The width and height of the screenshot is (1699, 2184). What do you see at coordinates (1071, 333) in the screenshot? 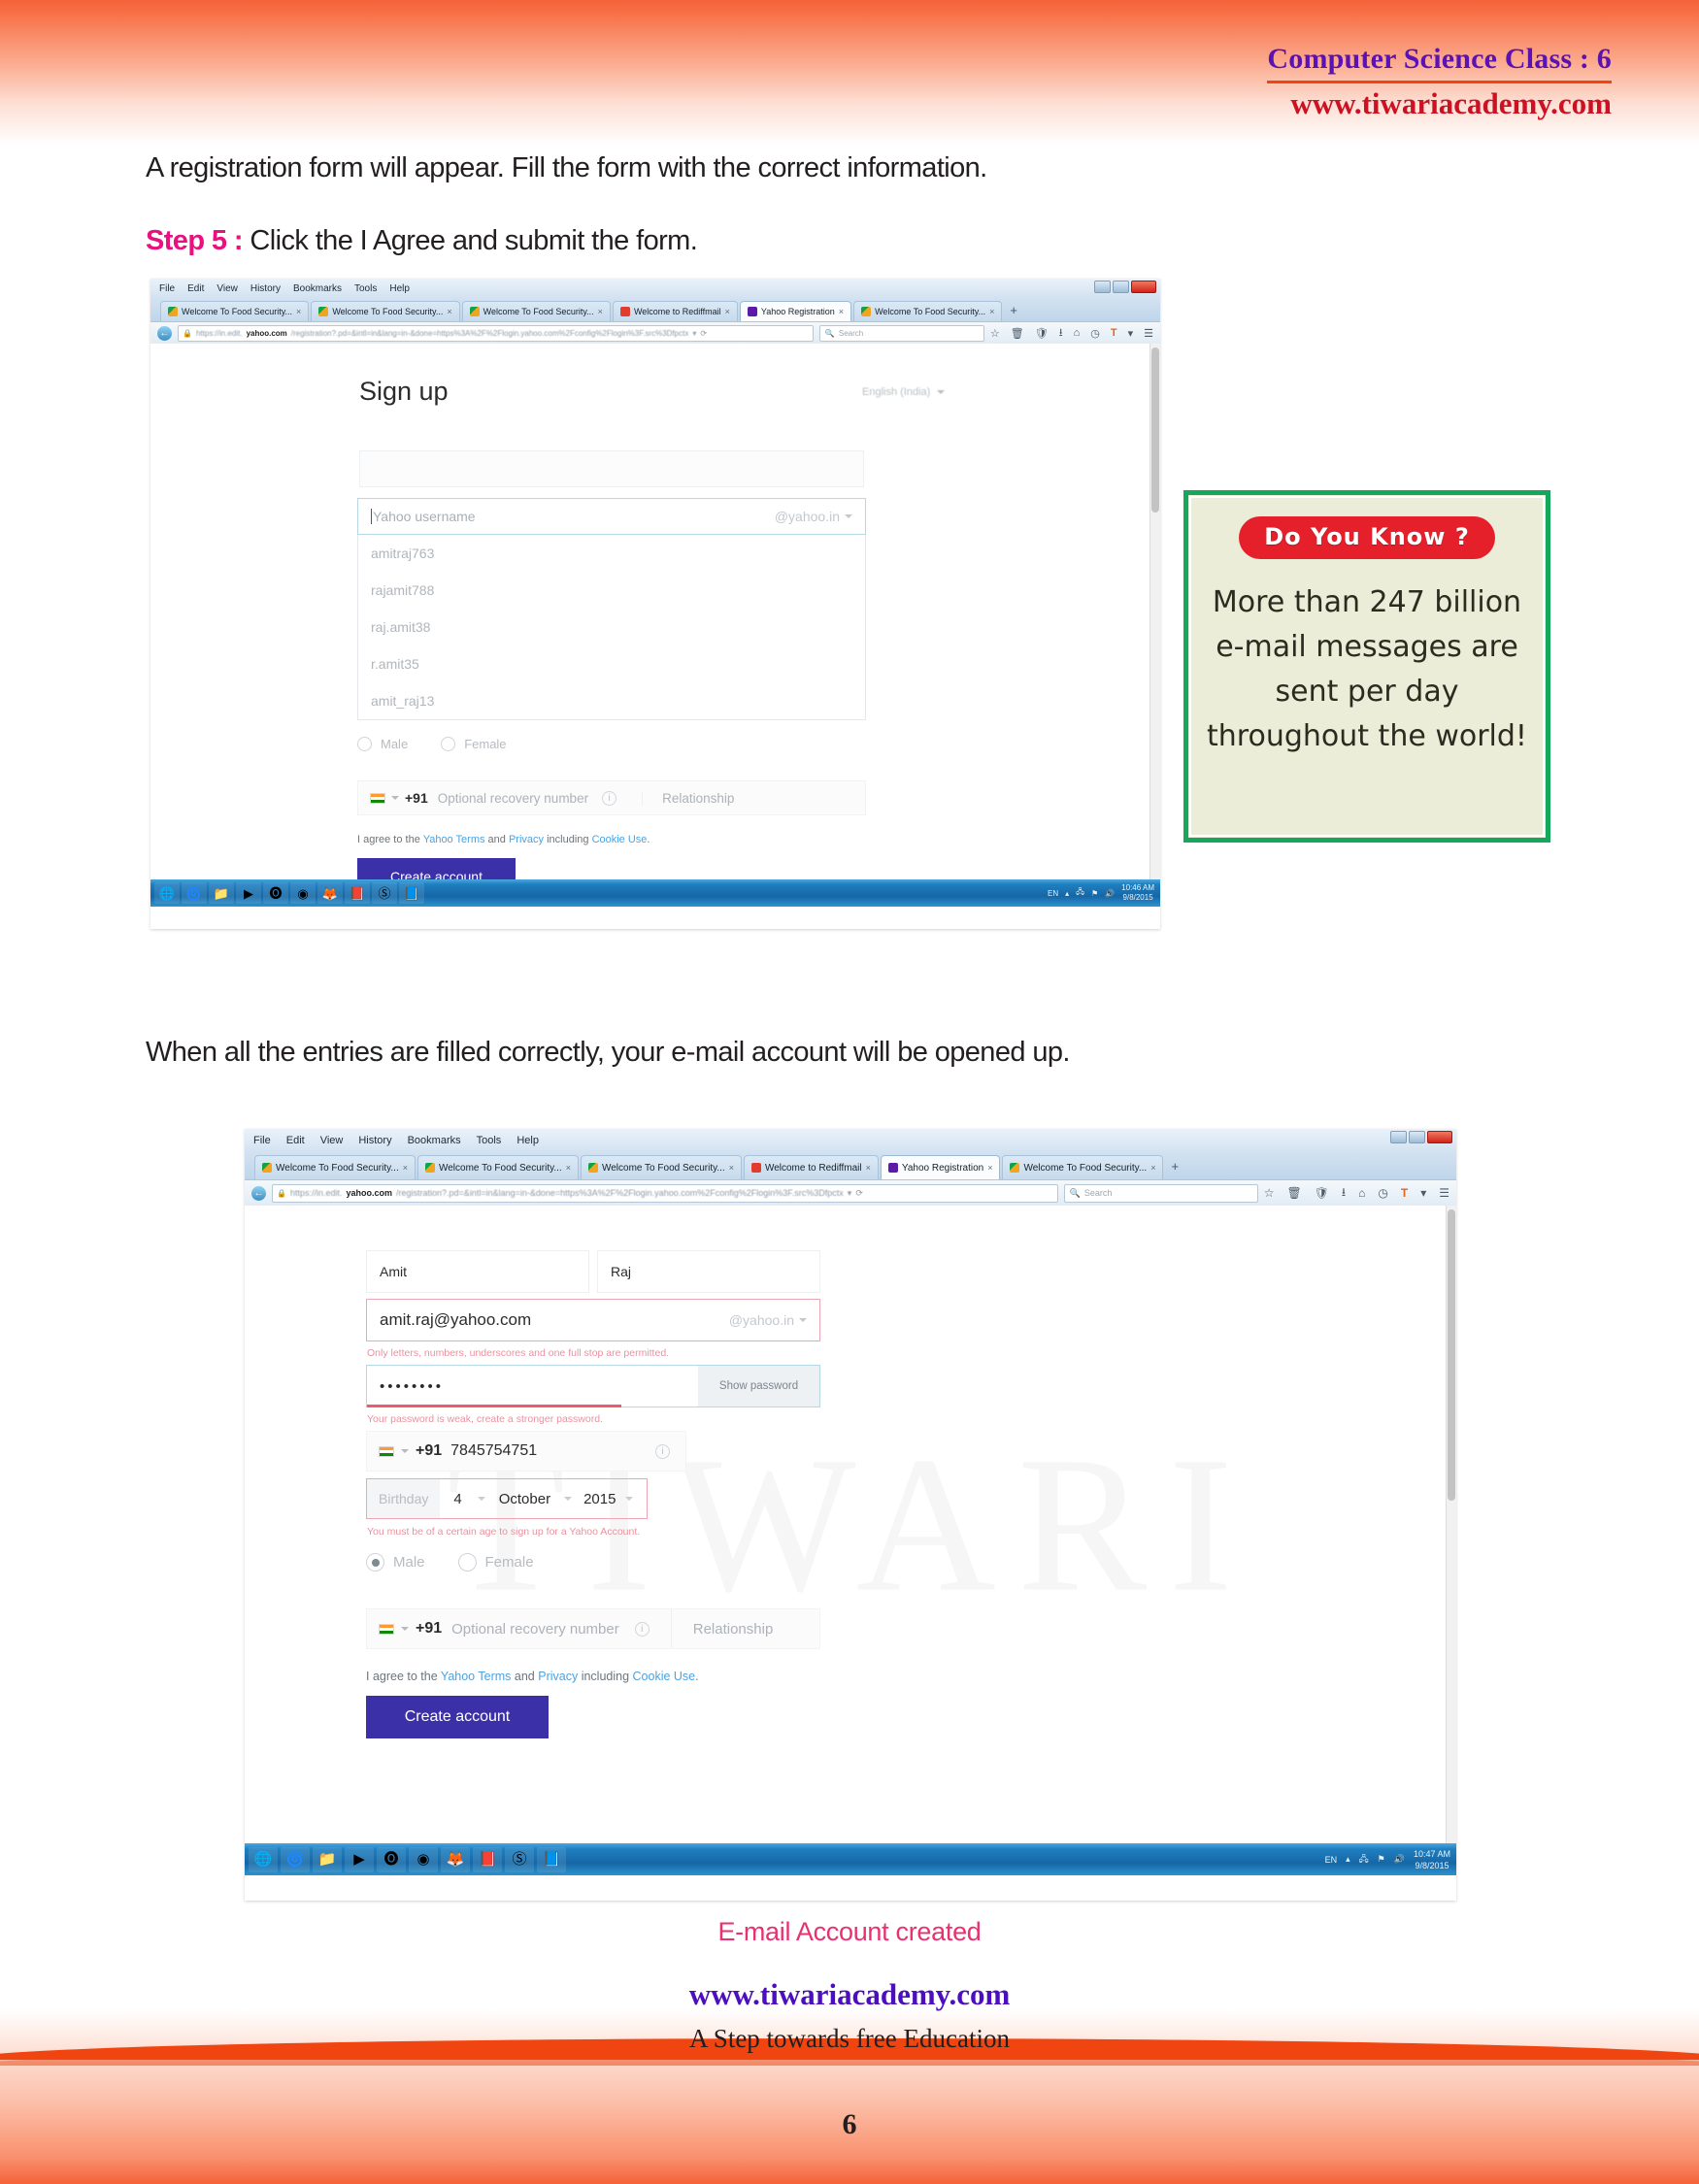
I see `browser-toolbar-icons-1: ☆ 🗑 🛡 ⭳ ⌂ ◷ T ▾ ☰` at bounding box center [1071, 333].